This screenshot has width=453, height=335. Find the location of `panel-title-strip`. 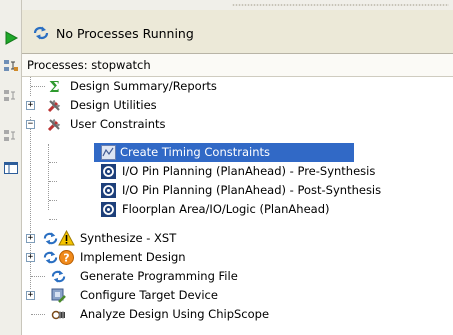

panel-title-strip is located at coordinates (237, 5).